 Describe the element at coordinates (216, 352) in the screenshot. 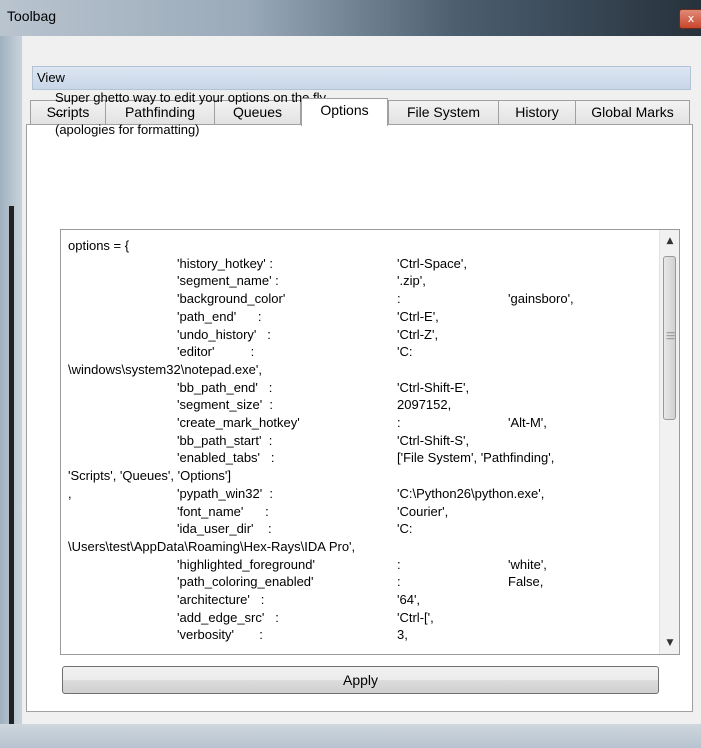

I see `code-segment: 'editor' :` at that location.